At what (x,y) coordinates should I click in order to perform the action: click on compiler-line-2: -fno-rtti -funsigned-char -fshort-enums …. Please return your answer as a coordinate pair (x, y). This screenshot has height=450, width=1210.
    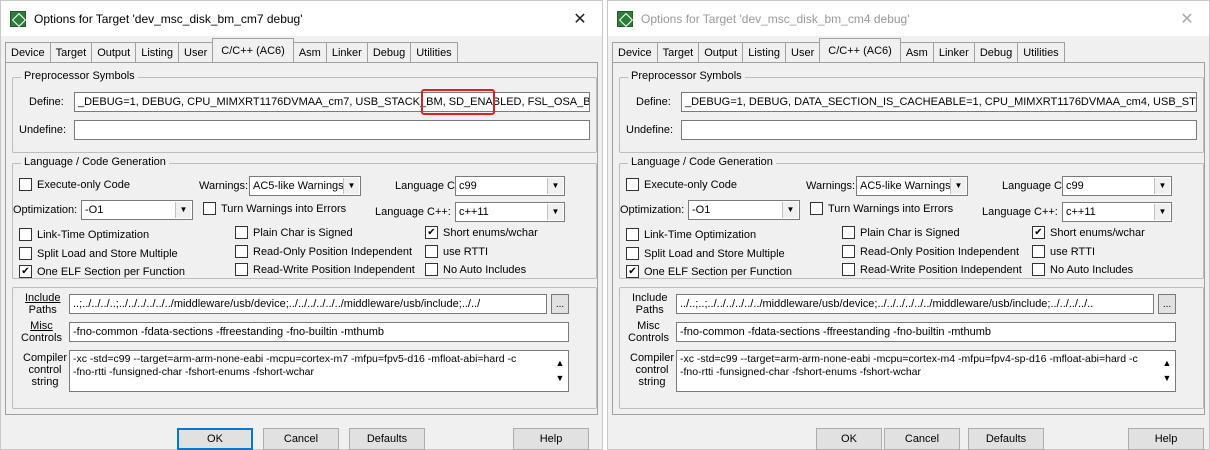
    Looking at the image, I should click on (193, 372).